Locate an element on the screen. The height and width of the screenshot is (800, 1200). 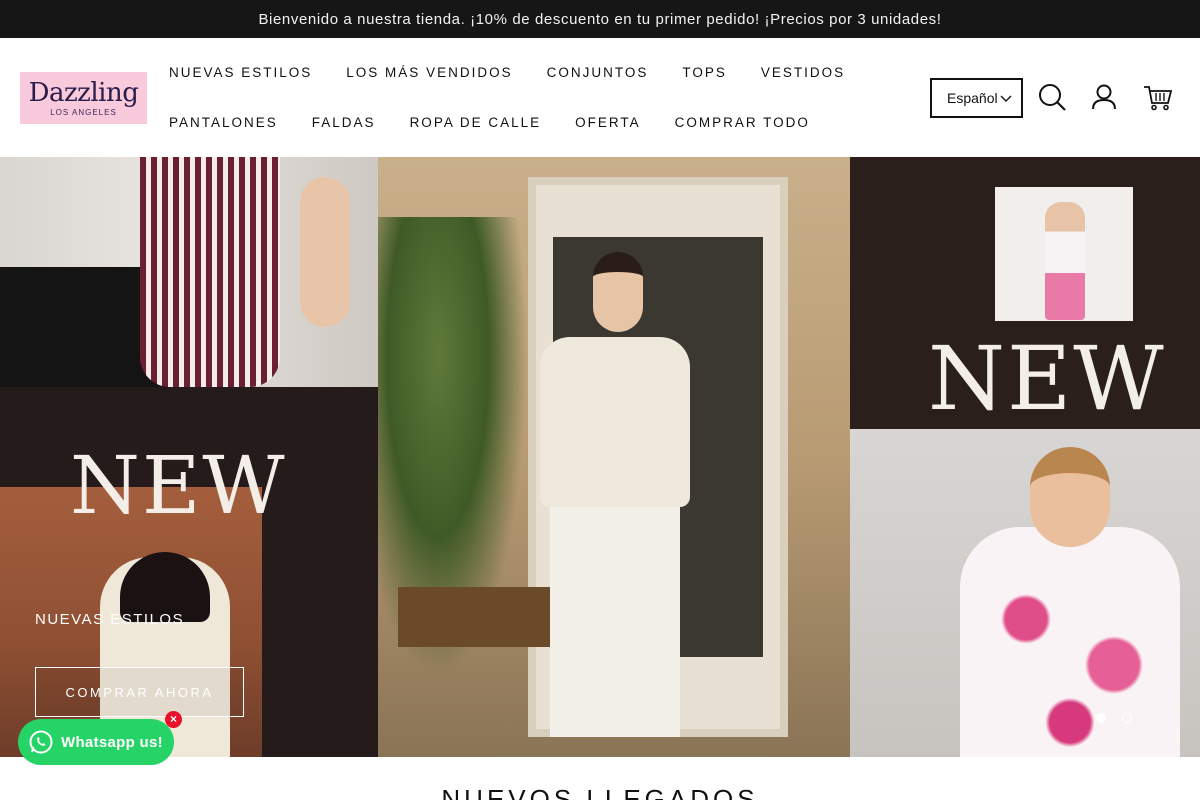
nav-item-comprar-todo: COMPRAR TODO is located at coordinates (742, 122).